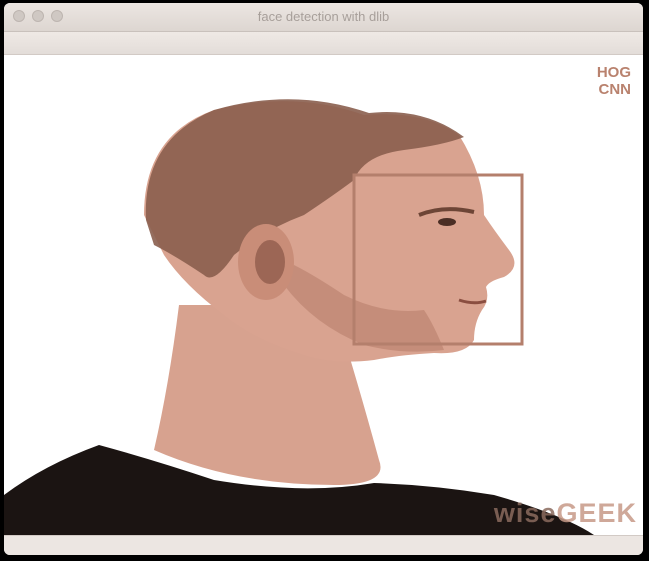 Image resolution: width=649 pixels, height=561 pixels. I want to click on wisegeek-watermark: wiseGEEK, so click(565, 513).